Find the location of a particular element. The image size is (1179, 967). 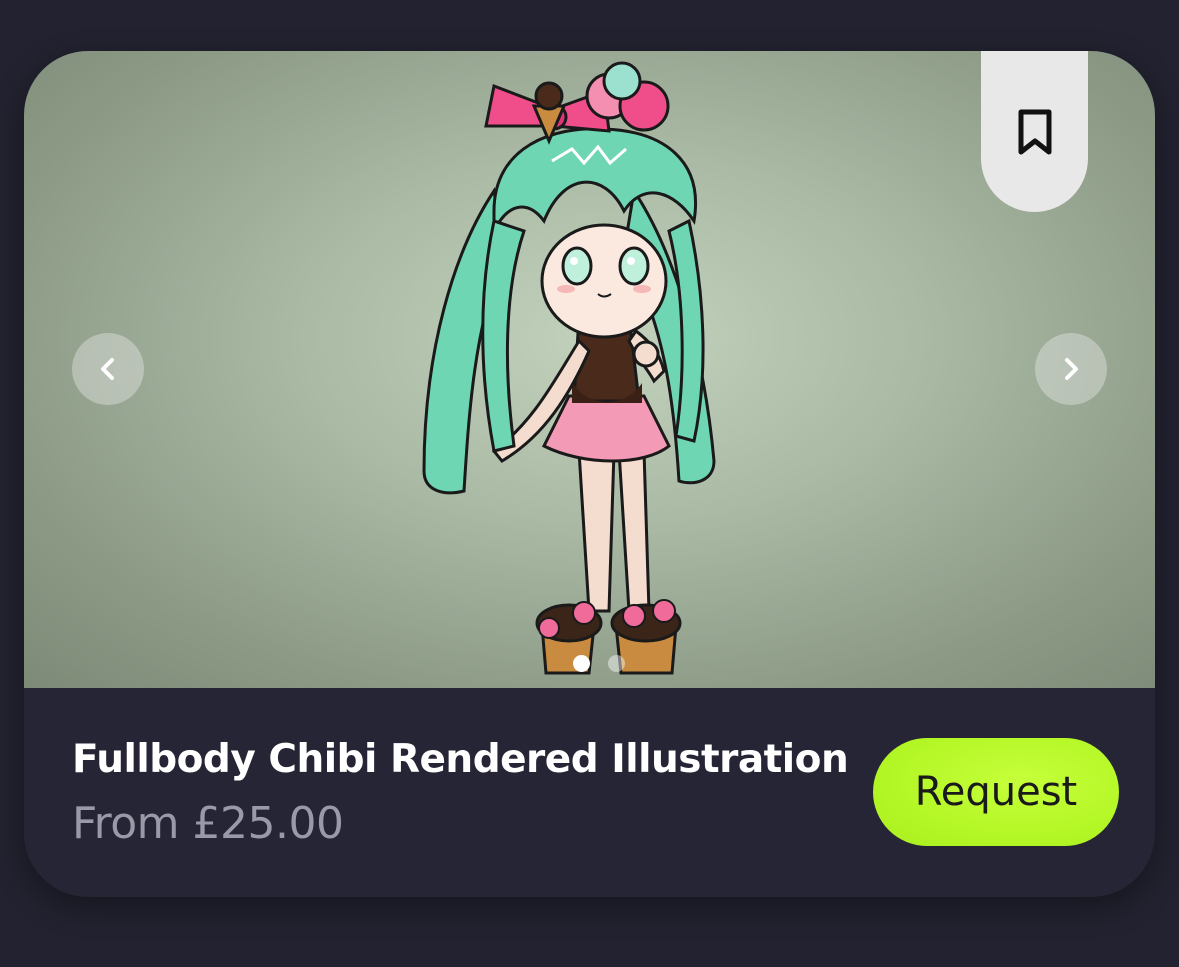

carousel-prev-button is located at coordinates (108, 369).